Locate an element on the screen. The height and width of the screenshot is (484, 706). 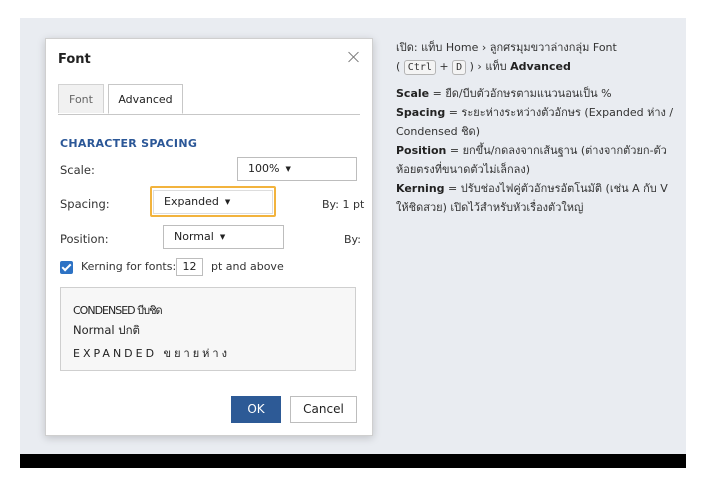
scale-dropdown: 100% ▼ is located at coordinates (297, 169).